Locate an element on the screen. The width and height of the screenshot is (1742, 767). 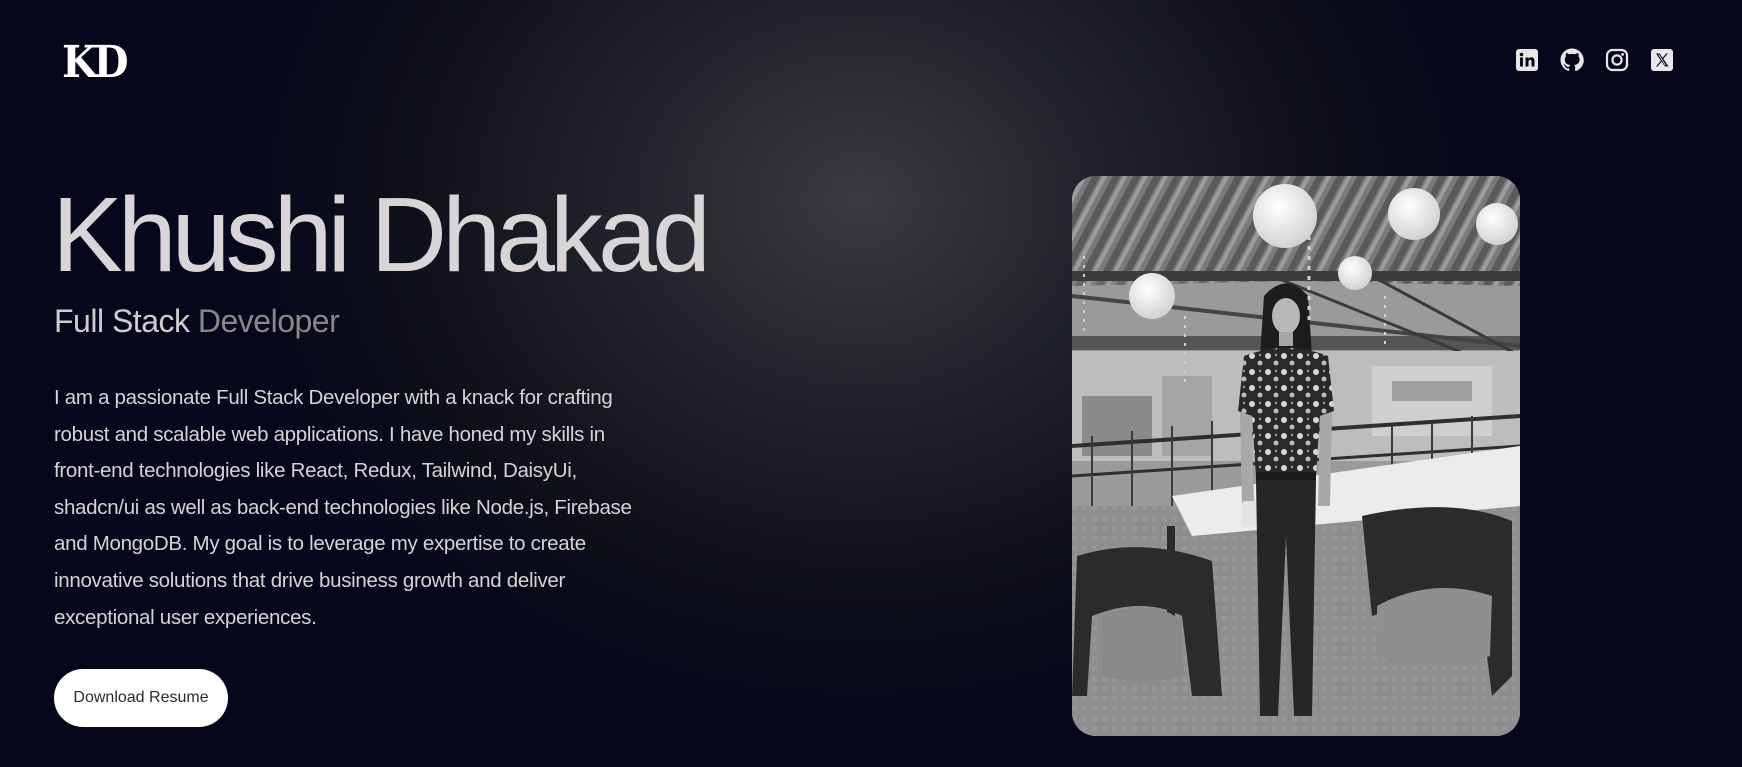
logo: KD is located at coordinates (96, 62).